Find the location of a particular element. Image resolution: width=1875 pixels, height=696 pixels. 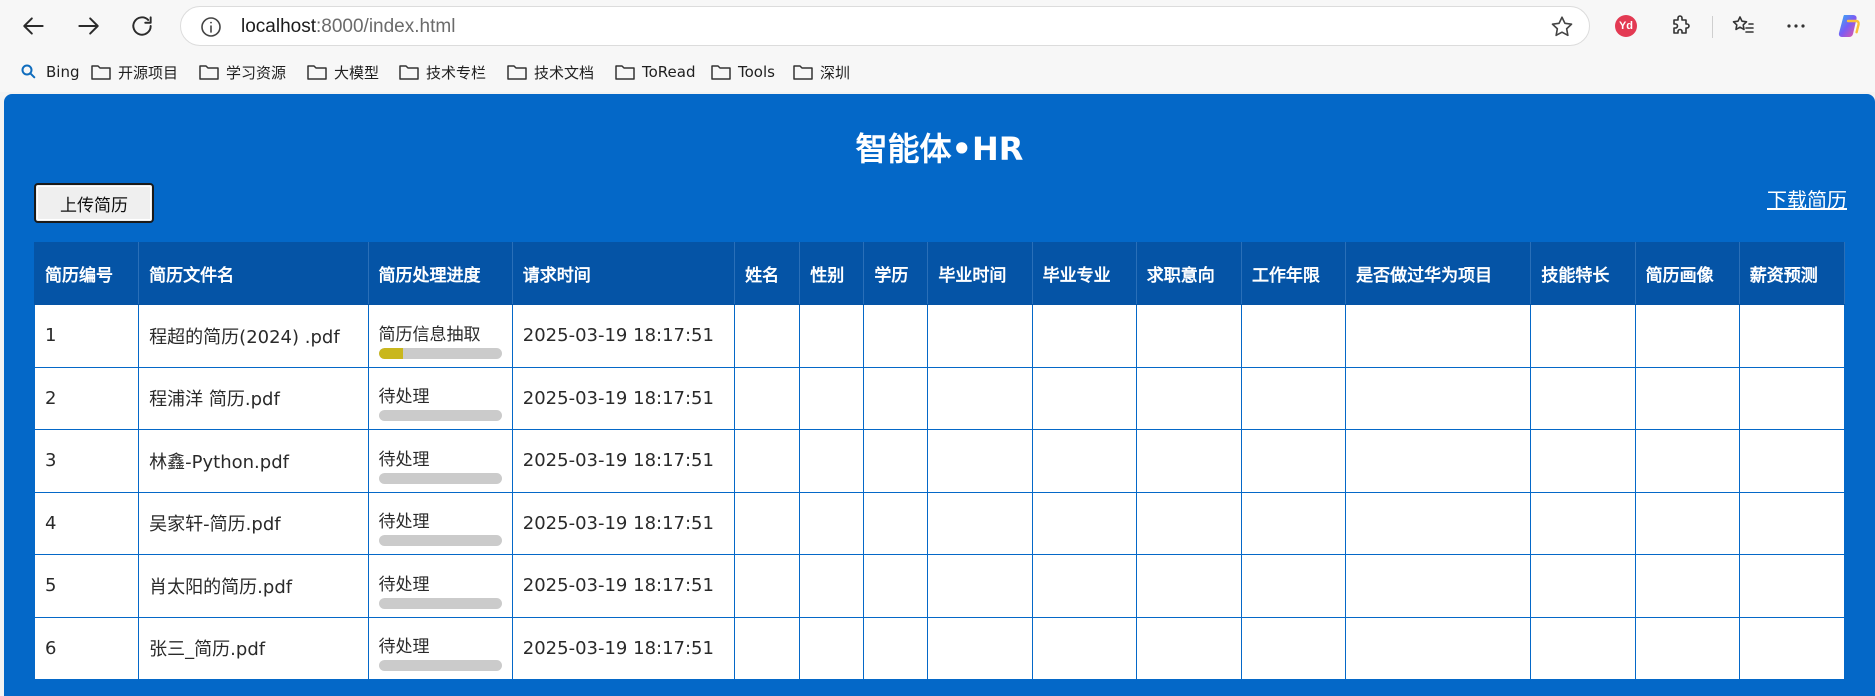

resume-filename-cell: 程浦洋 简历.pdf is located at coordinates (253, 398).